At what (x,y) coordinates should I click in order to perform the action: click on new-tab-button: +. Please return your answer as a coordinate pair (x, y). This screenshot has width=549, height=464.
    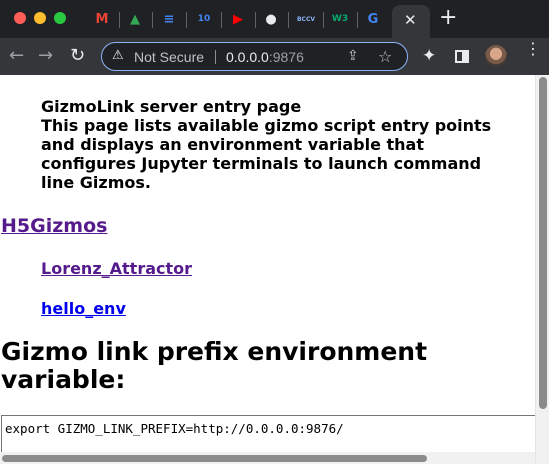
    Looking at the image, I should click on (448, 18).